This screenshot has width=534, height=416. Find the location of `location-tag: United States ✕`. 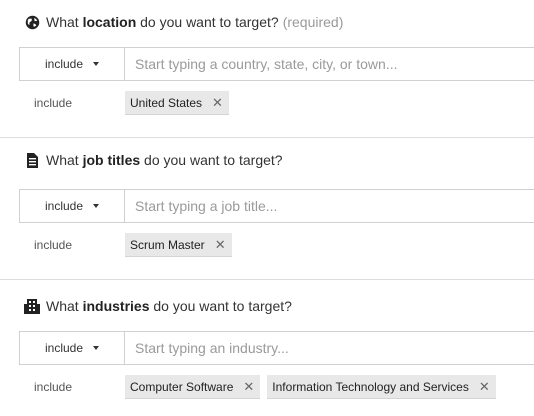

location-tag: United States ✕ is located at coordinates (177, 103).